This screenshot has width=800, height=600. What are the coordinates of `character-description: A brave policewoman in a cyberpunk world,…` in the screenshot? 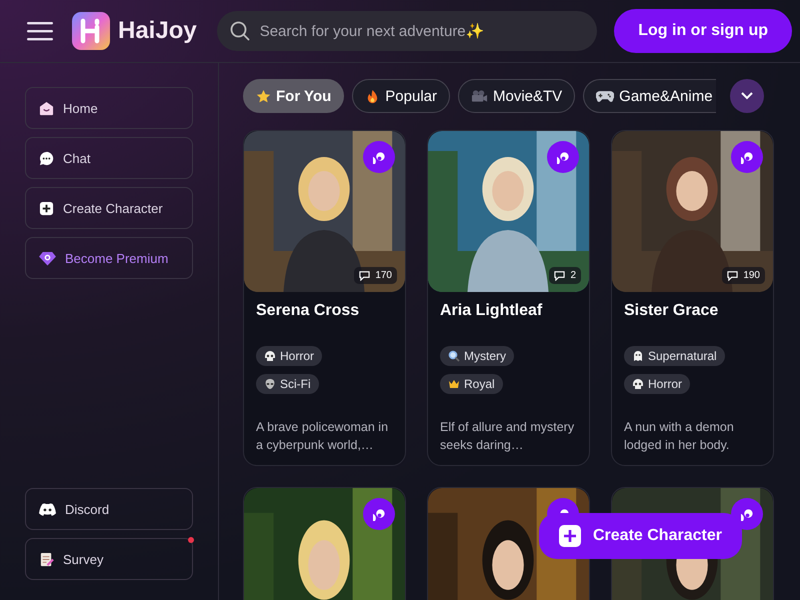 It's located at (323, 436).